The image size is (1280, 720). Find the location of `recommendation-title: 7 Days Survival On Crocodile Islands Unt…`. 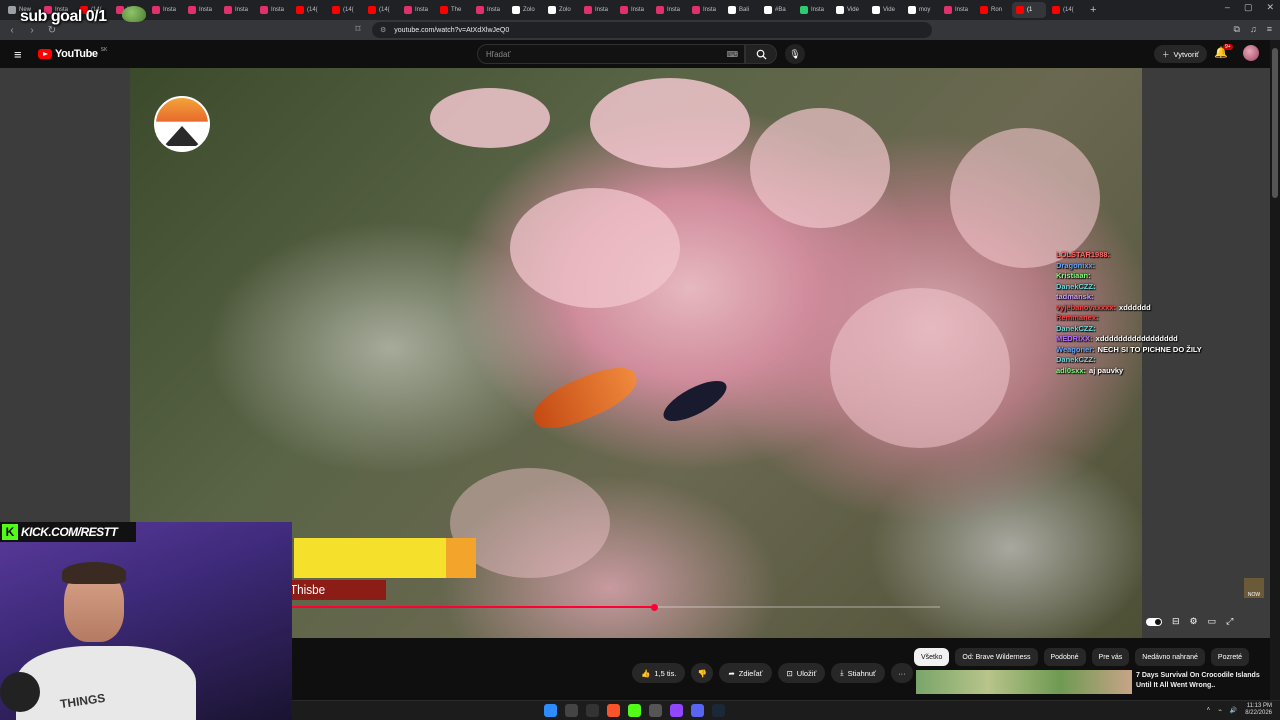

recommendation-title: 7 Days Survival On Crocodile Islands Unt… is located at coordinates (1200, 681).